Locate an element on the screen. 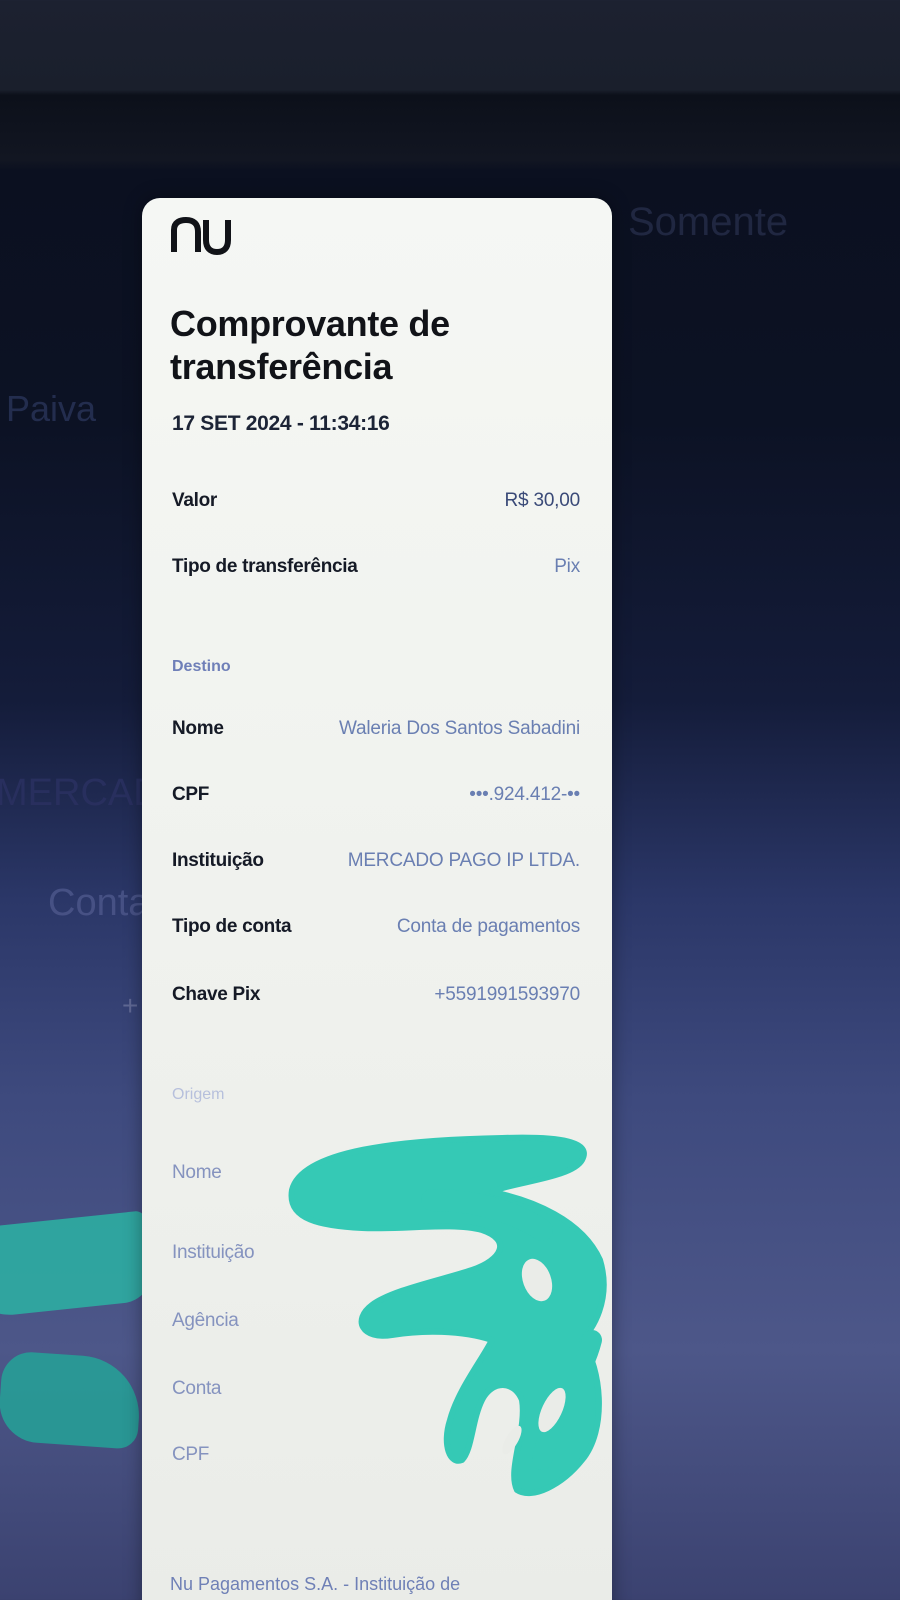 The height and width of the screenshot is (1600, 900). destino-tipo-conta-value: Conta de pagamentos is located at coordinates (488, 926).